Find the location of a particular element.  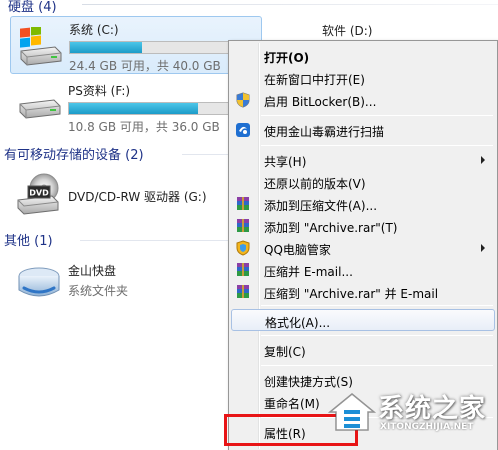

cloud-drive-icon is located at coordinates (39, 283).